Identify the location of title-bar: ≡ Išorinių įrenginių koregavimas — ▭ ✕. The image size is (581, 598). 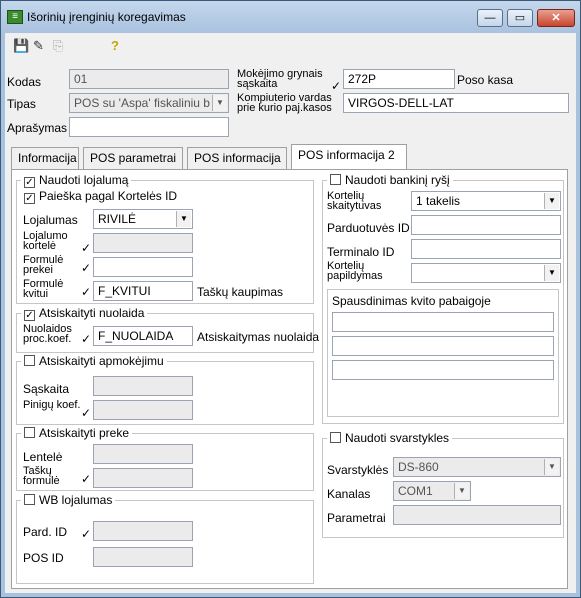
(290, 17).